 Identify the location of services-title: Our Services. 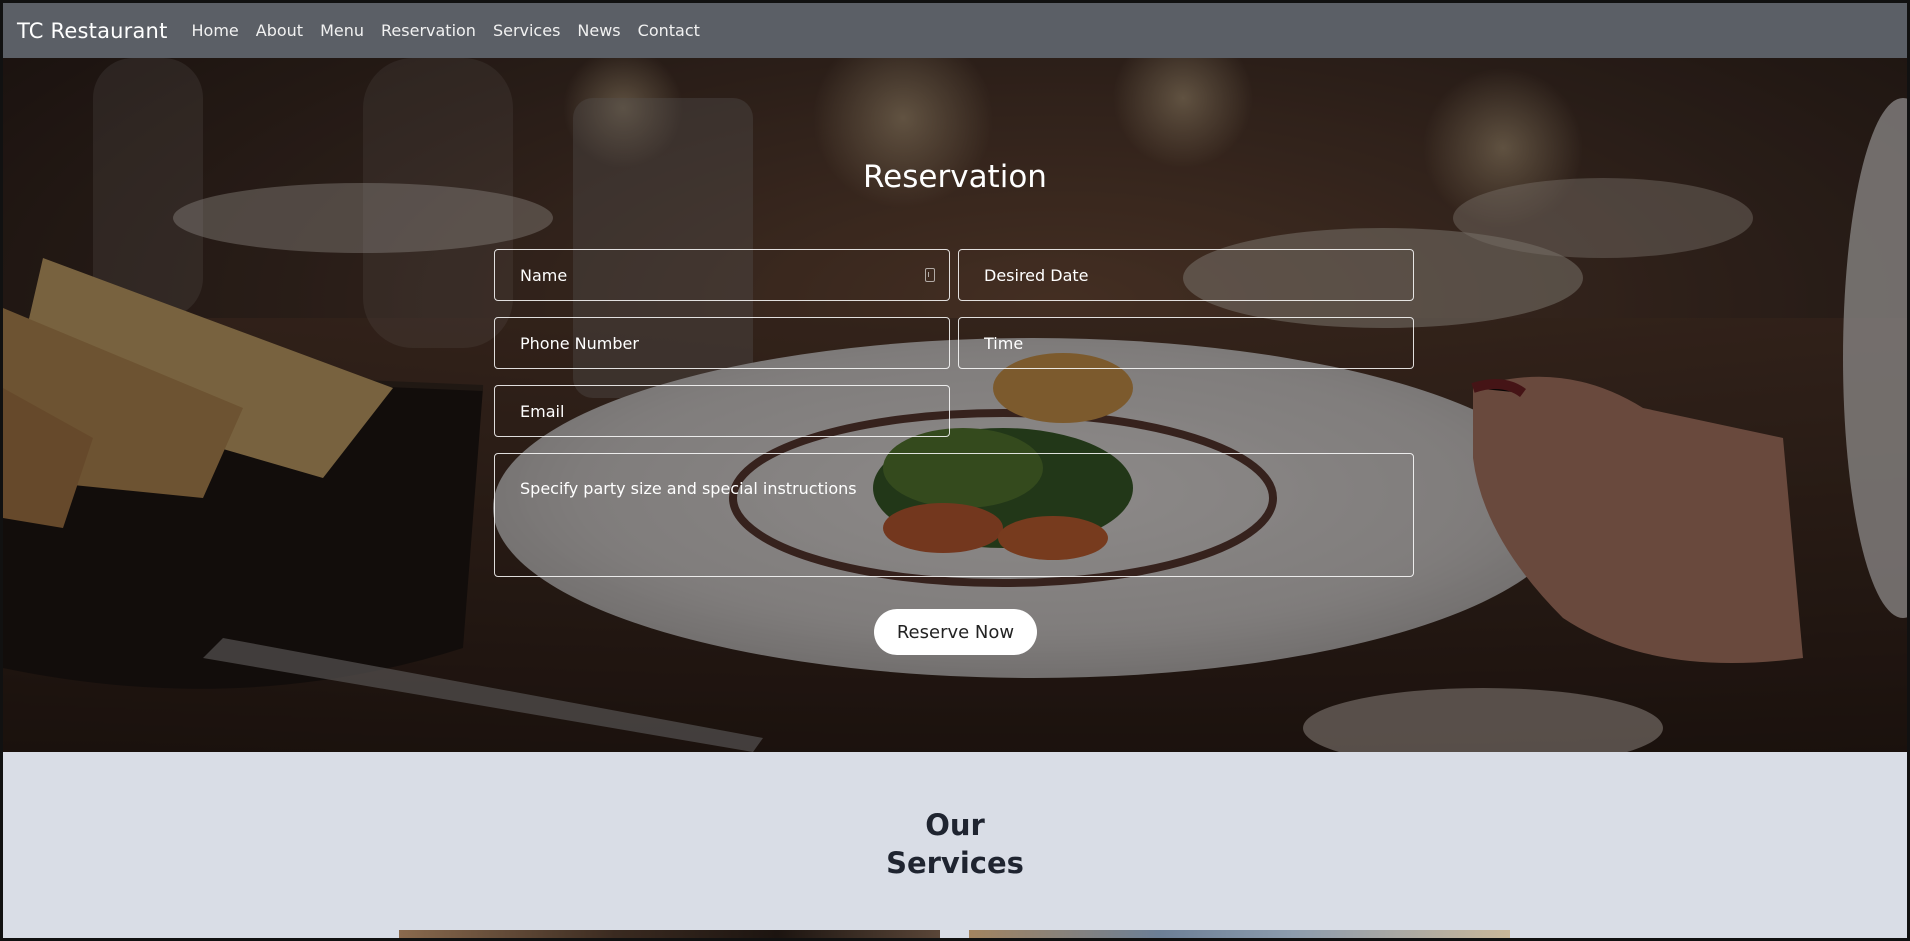
(955, 844).